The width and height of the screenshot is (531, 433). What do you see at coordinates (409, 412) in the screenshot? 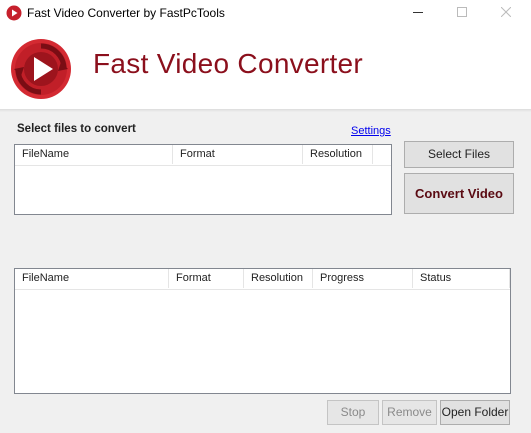
I see `remove-button: Remove` at bounding box center [409, 412].